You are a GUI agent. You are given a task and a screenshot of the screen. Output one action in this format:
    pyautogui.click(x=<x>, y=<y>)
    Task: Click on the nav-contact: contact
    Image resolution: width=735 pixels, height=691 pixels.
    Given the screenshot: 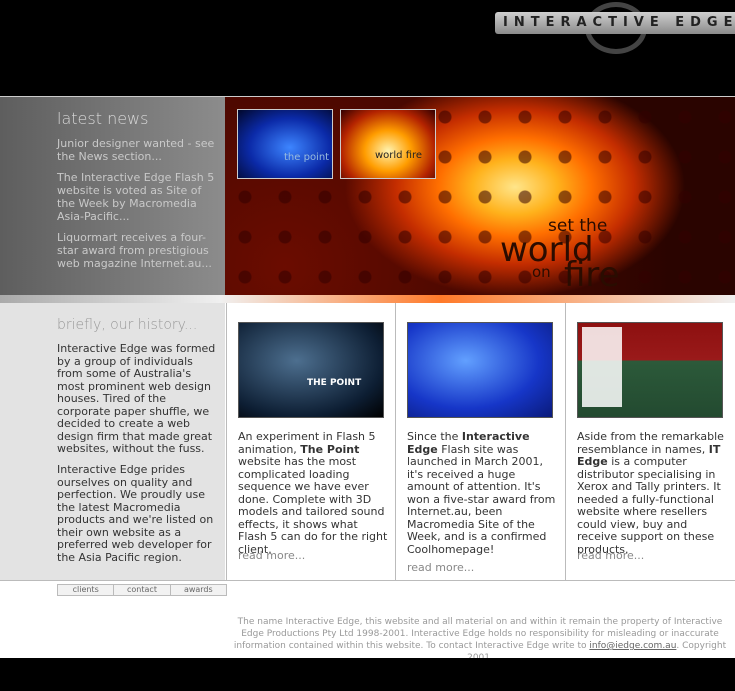 What is the action you would take?
    pyautogui.click(x=141, y=590)
    